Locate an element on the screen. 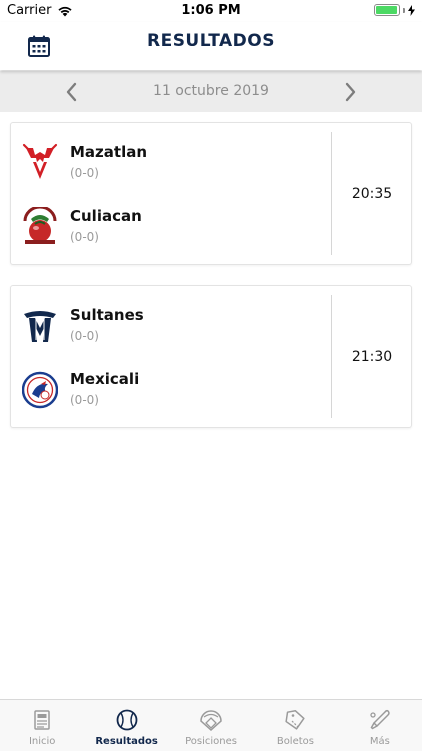 Image resolution: width=422 pixels, height=751 pixels. nav-bar: RESULTADOS is located at coordinates (211, 46).